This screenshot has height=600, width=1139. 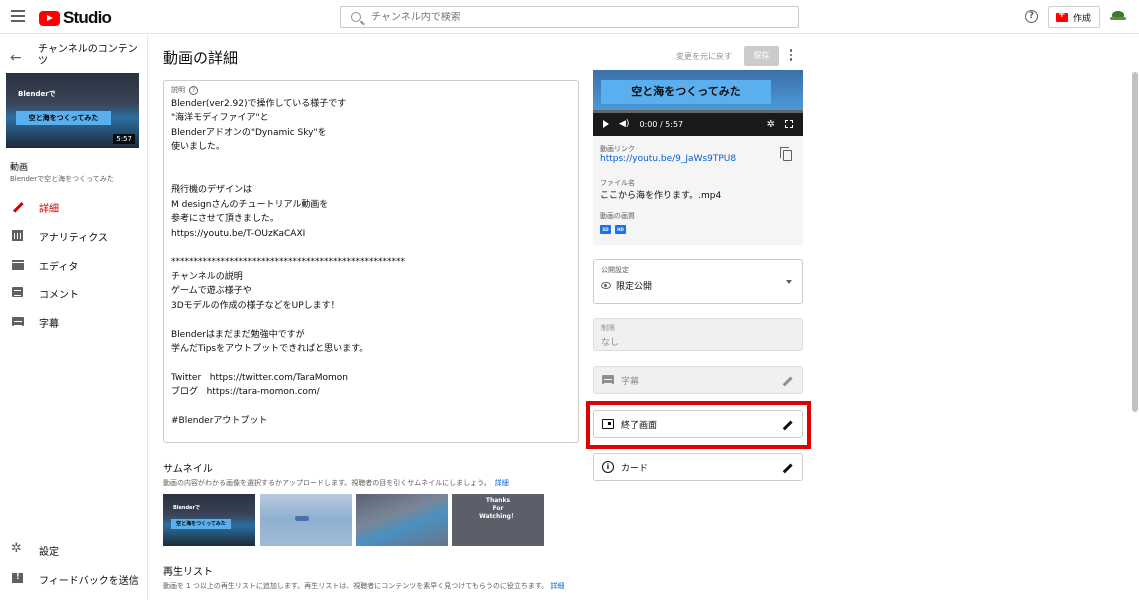 I want to click on eye-icon, so click(x=606, y=285).